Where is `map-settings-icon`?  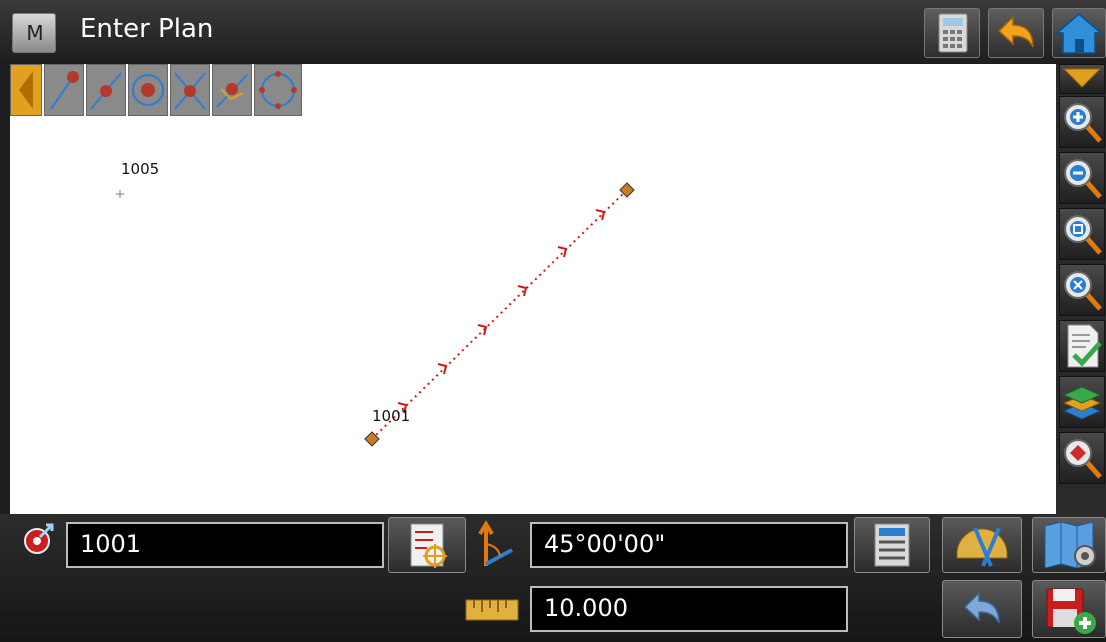 map-settings-icon is located at coordinates (1070, 545).